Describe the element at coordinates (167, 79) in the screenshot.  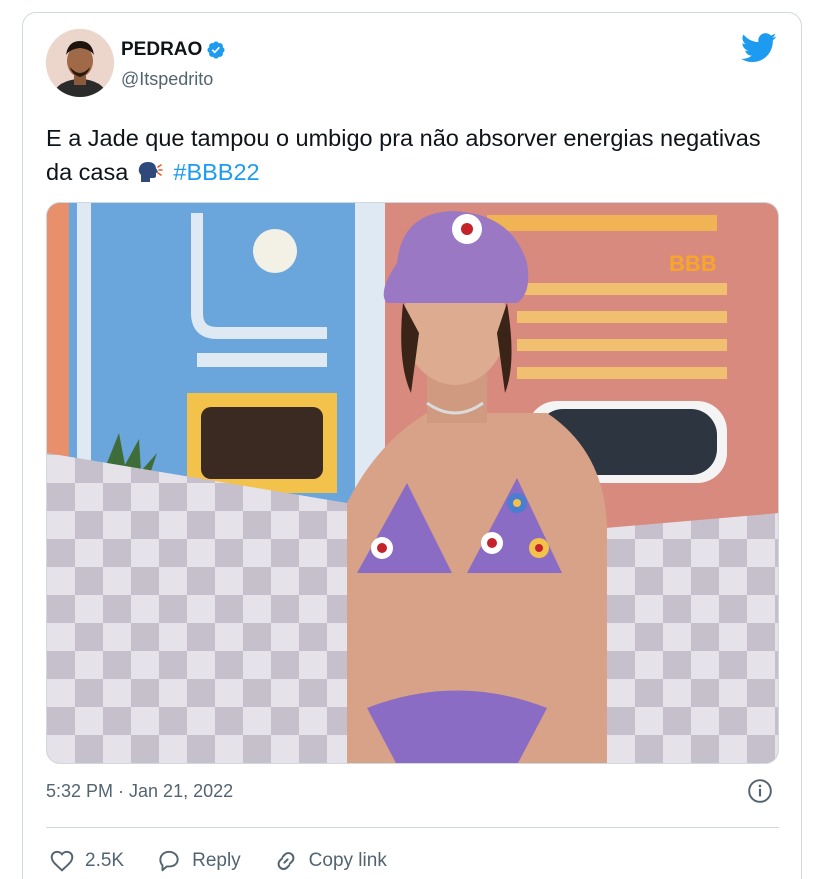
I see `author-handle: @Itspedrito` at that location.